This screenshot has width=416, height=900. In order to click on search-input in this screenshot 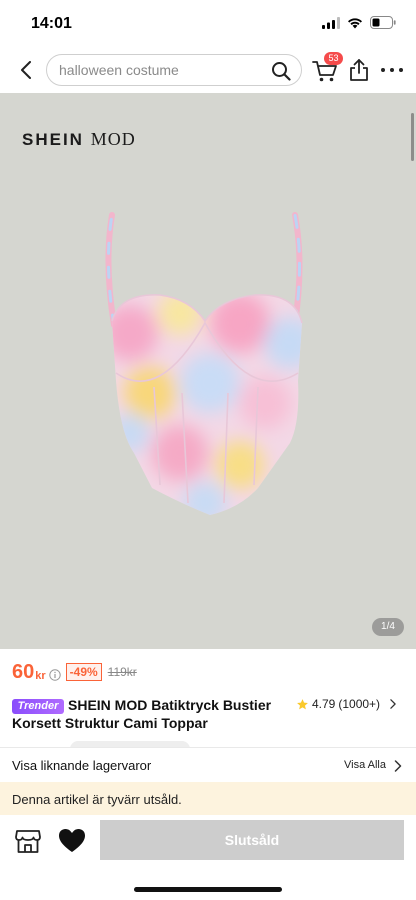, I will do `click(159, 70)`.